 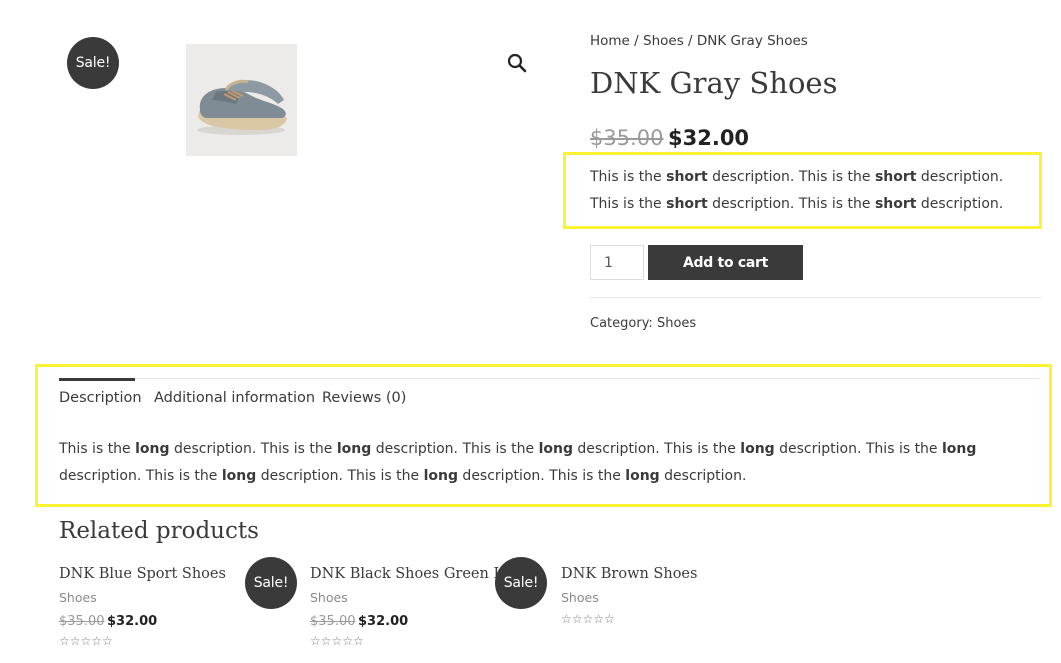 I want to click on product-image, so click(x=241, y=100).